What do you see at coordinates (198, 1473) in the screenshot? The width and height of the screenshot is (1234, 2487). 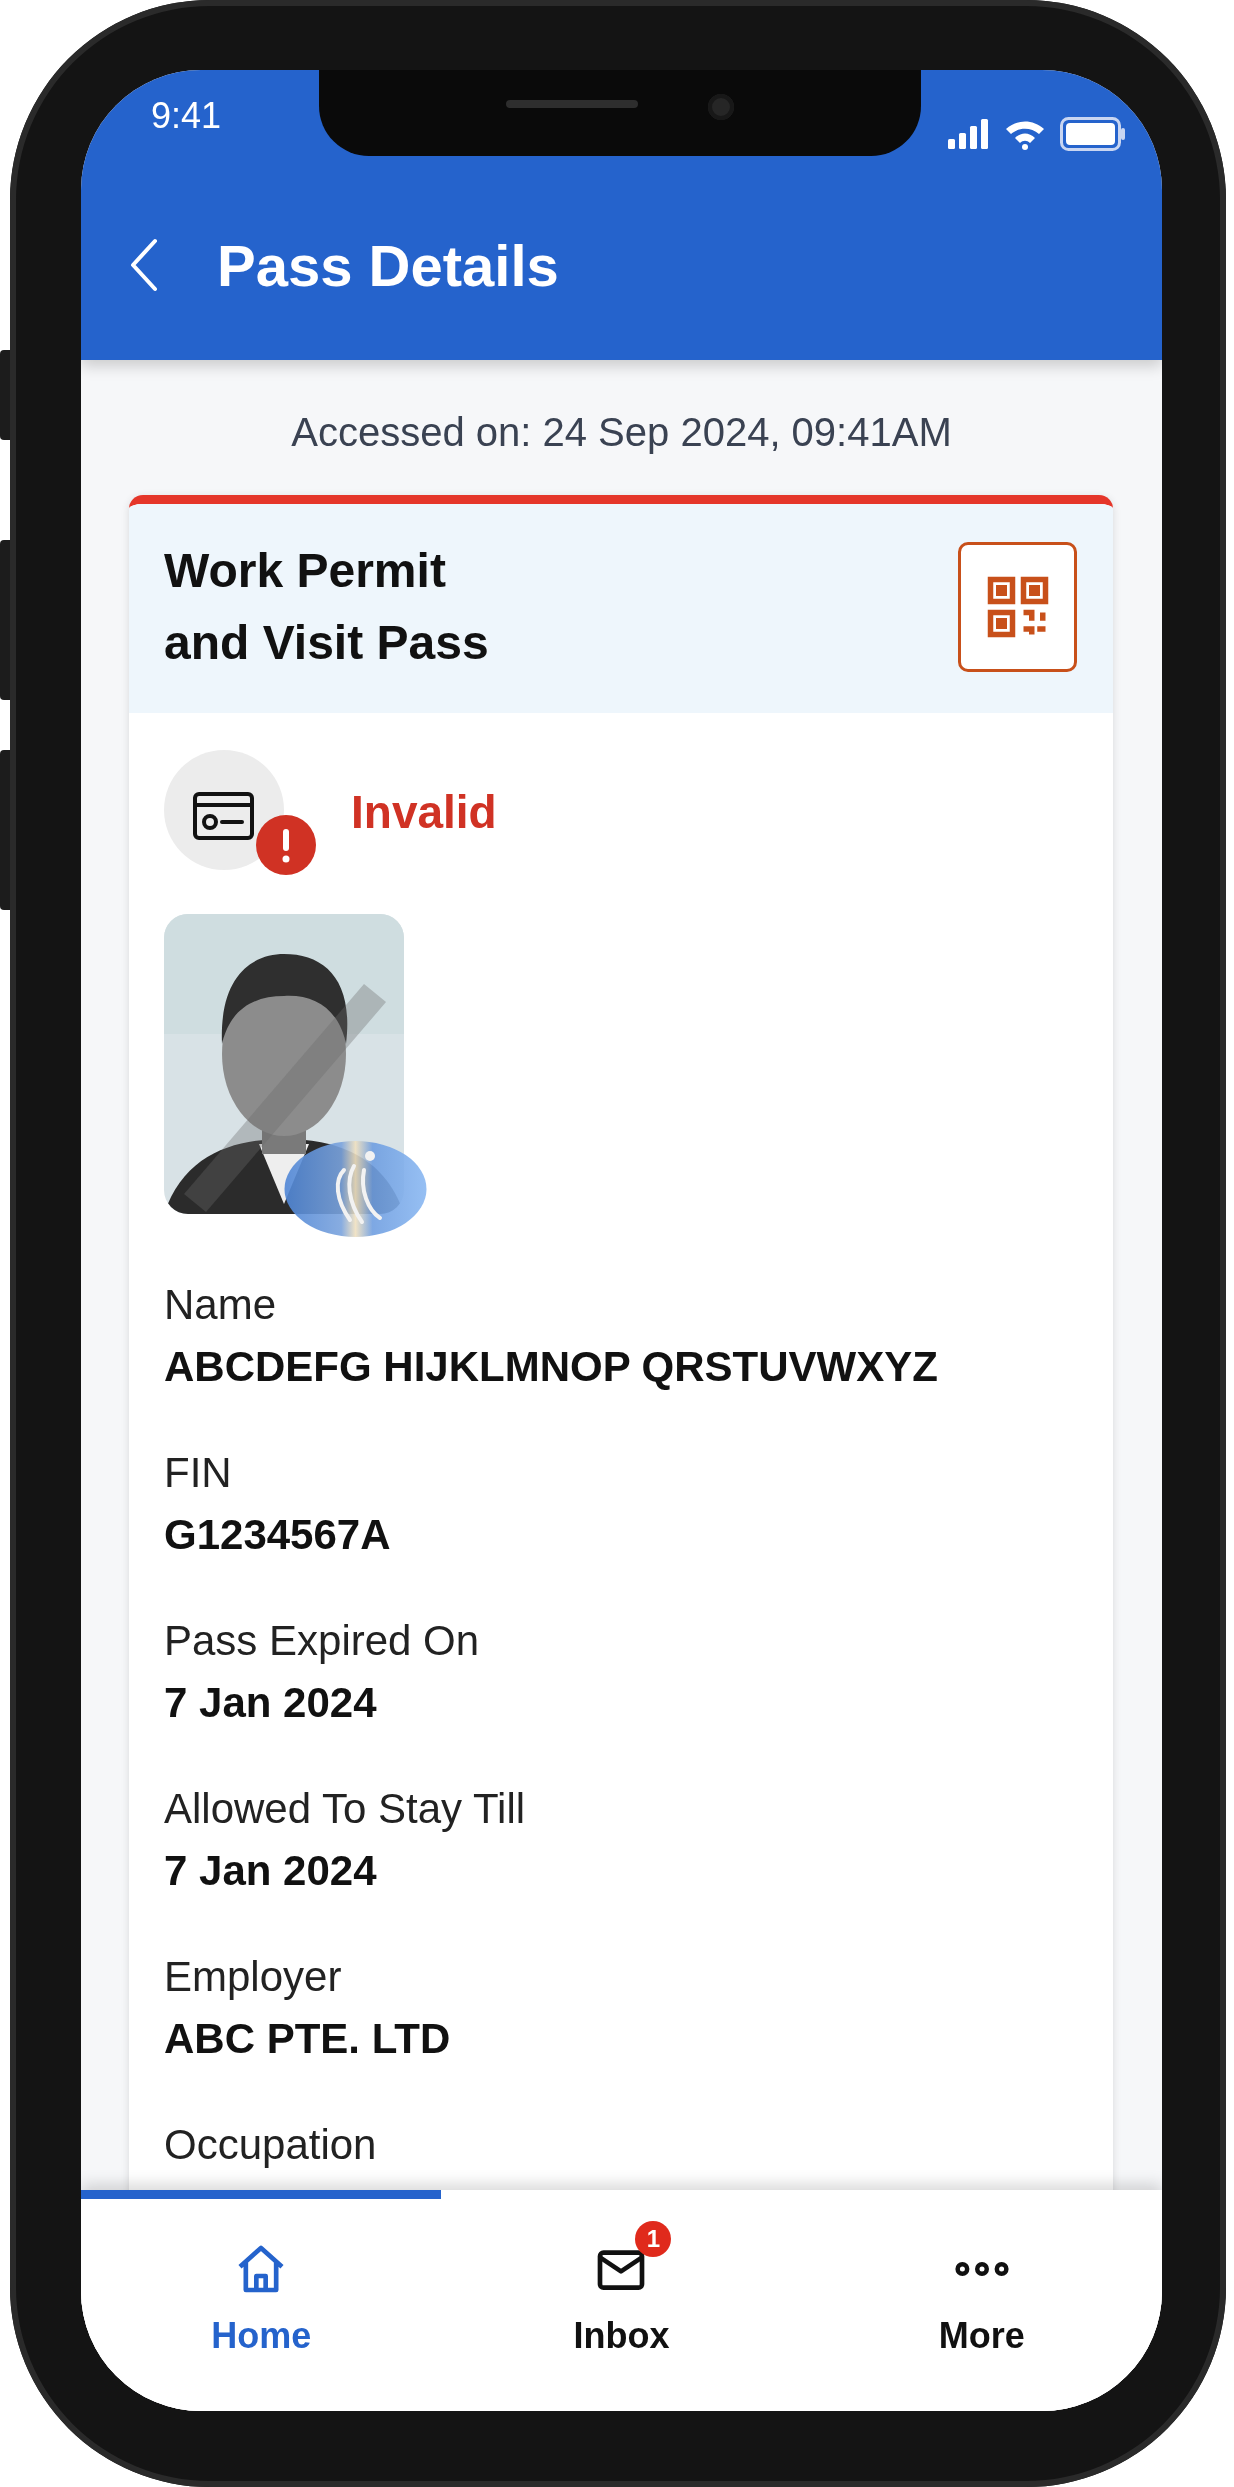 I see `field-label: FIN` at bounding box center [198, 1473].